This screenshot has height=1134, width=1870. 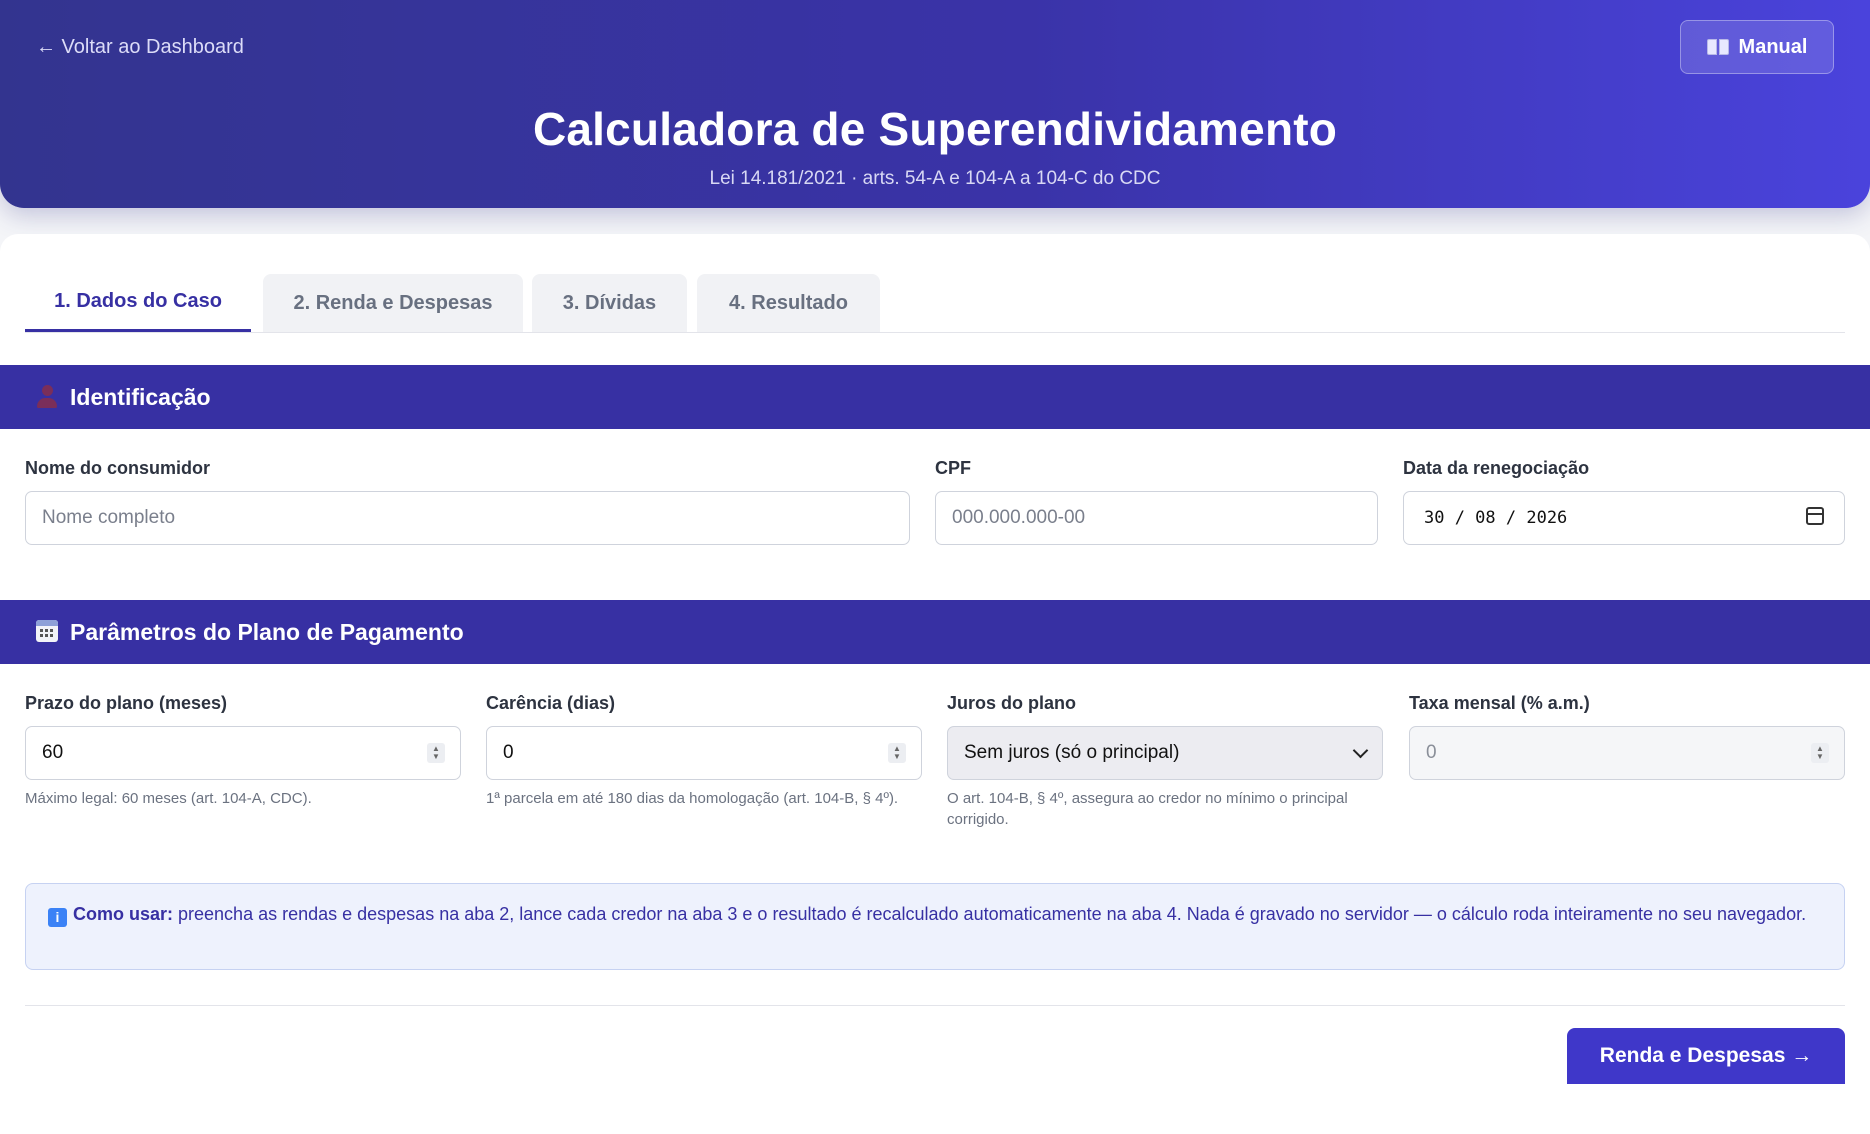 What do you see at coordinates (267, 631) in the screenshot?
I see `section-parametros-title: Parâmetros do Plano de Pagamento` at bounding box center [267, 631].